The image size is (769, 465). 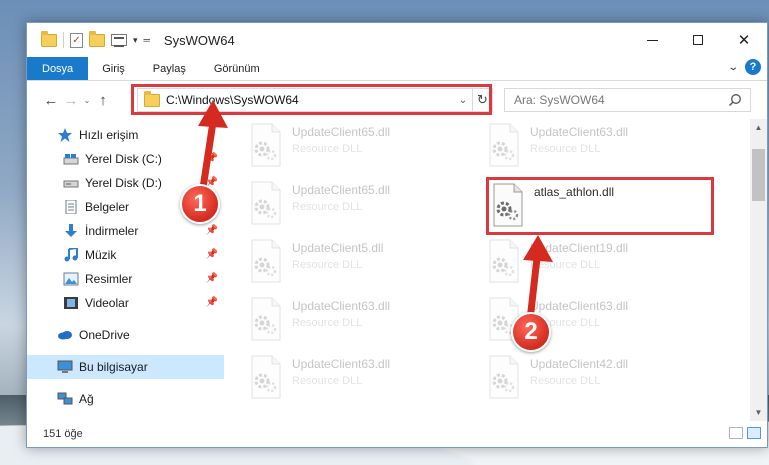 I want to click on vertical-scrollbar: ▲ ▼, so click(x=758, y=270).